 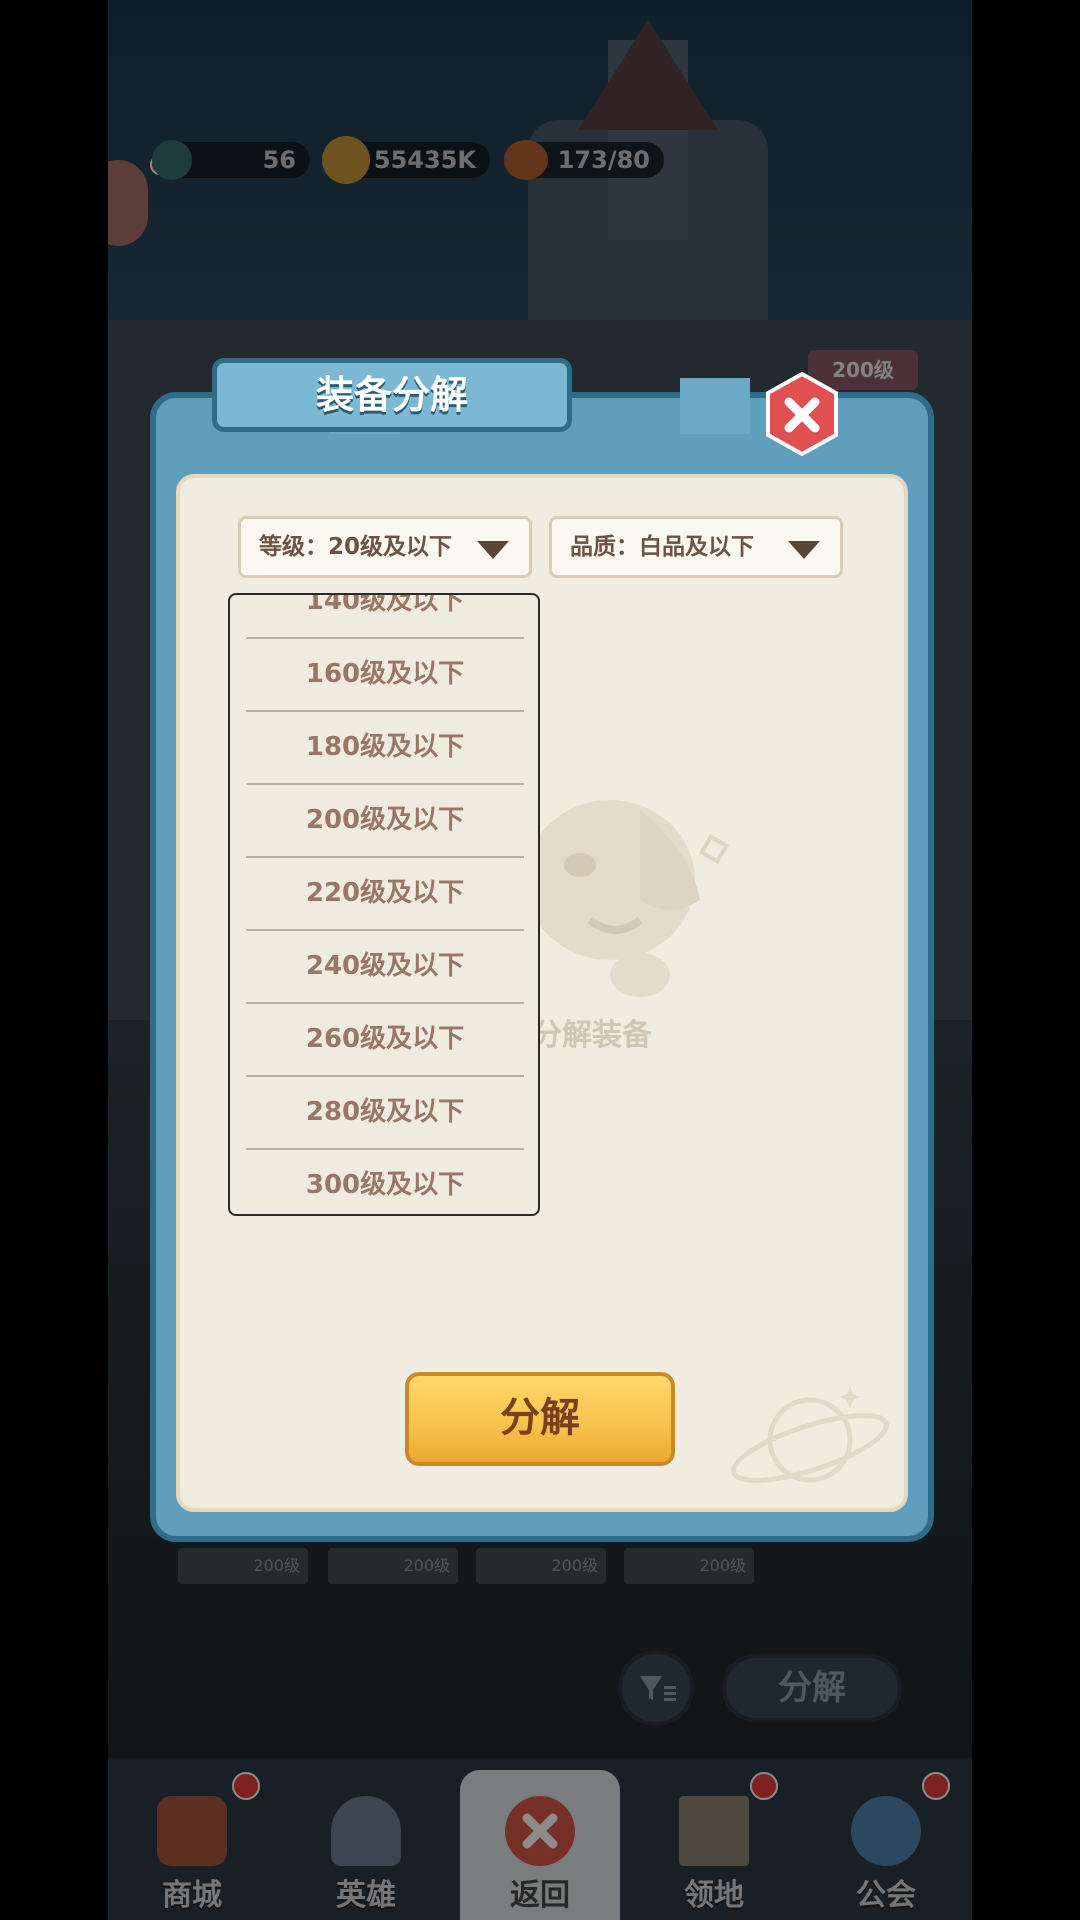 What do you see at coordinates (662, 547) in the screenshot?
I see `quality-filter-value: 品质：白品及以下` at bounding box center [662, 547].